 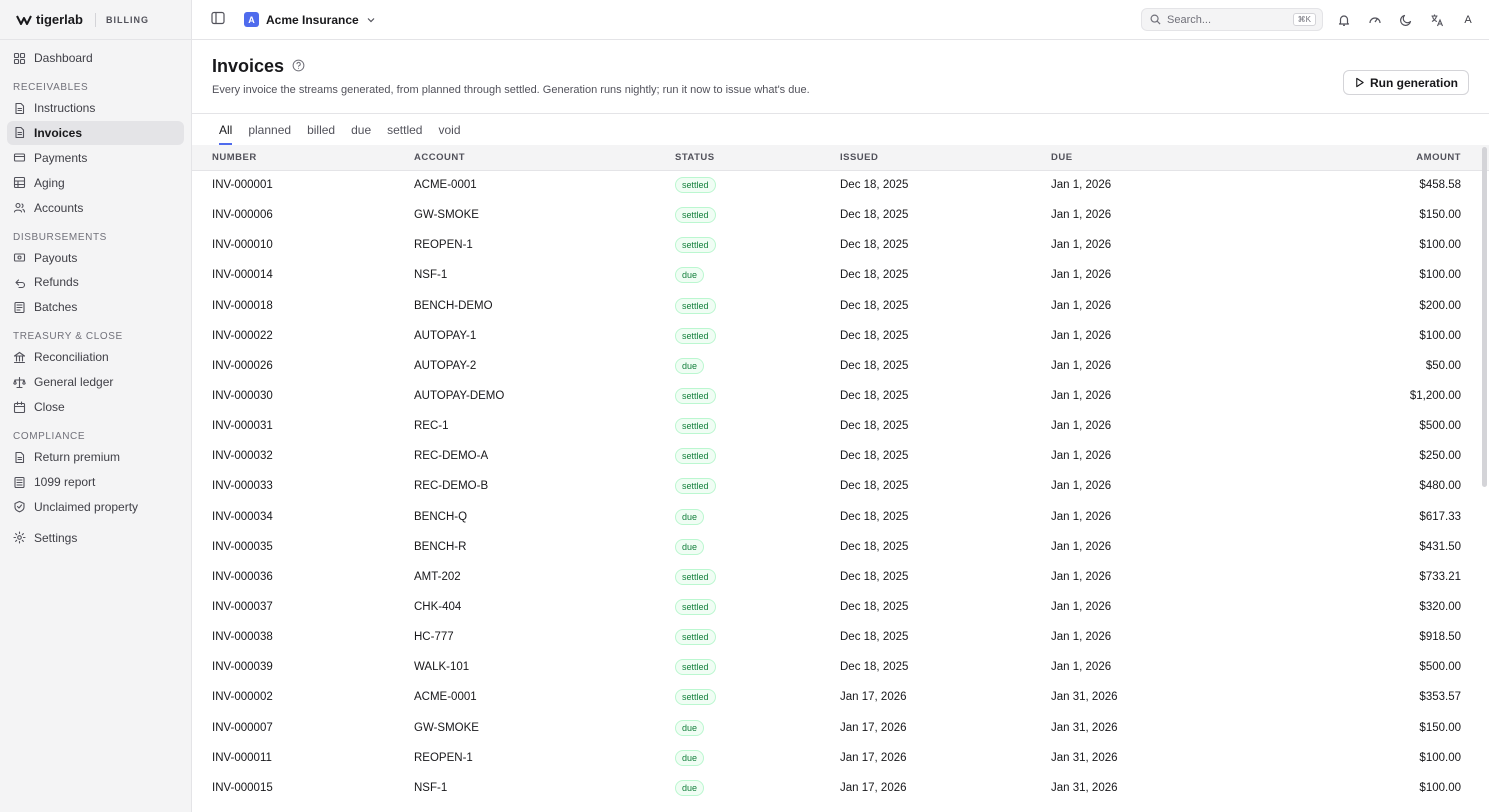 I want to click on tab-billed: billed, so click(x=321, y=129).